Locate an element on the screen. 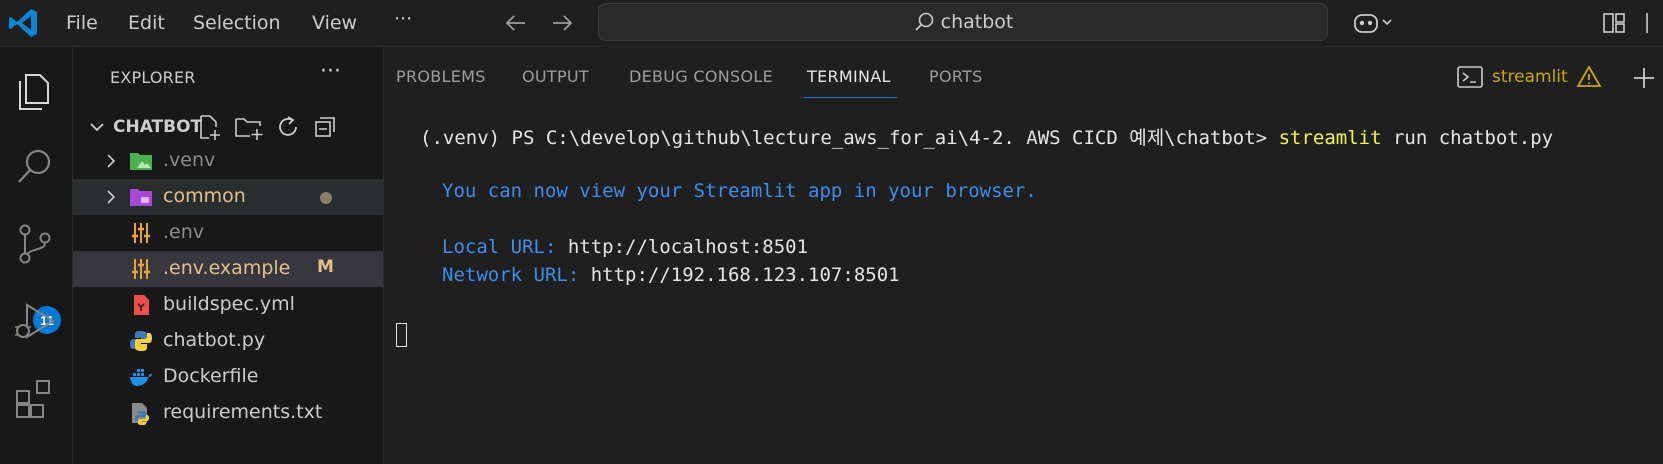 The image size is (1663, 464). new-folder-icon is located at coordinates (249, 127).